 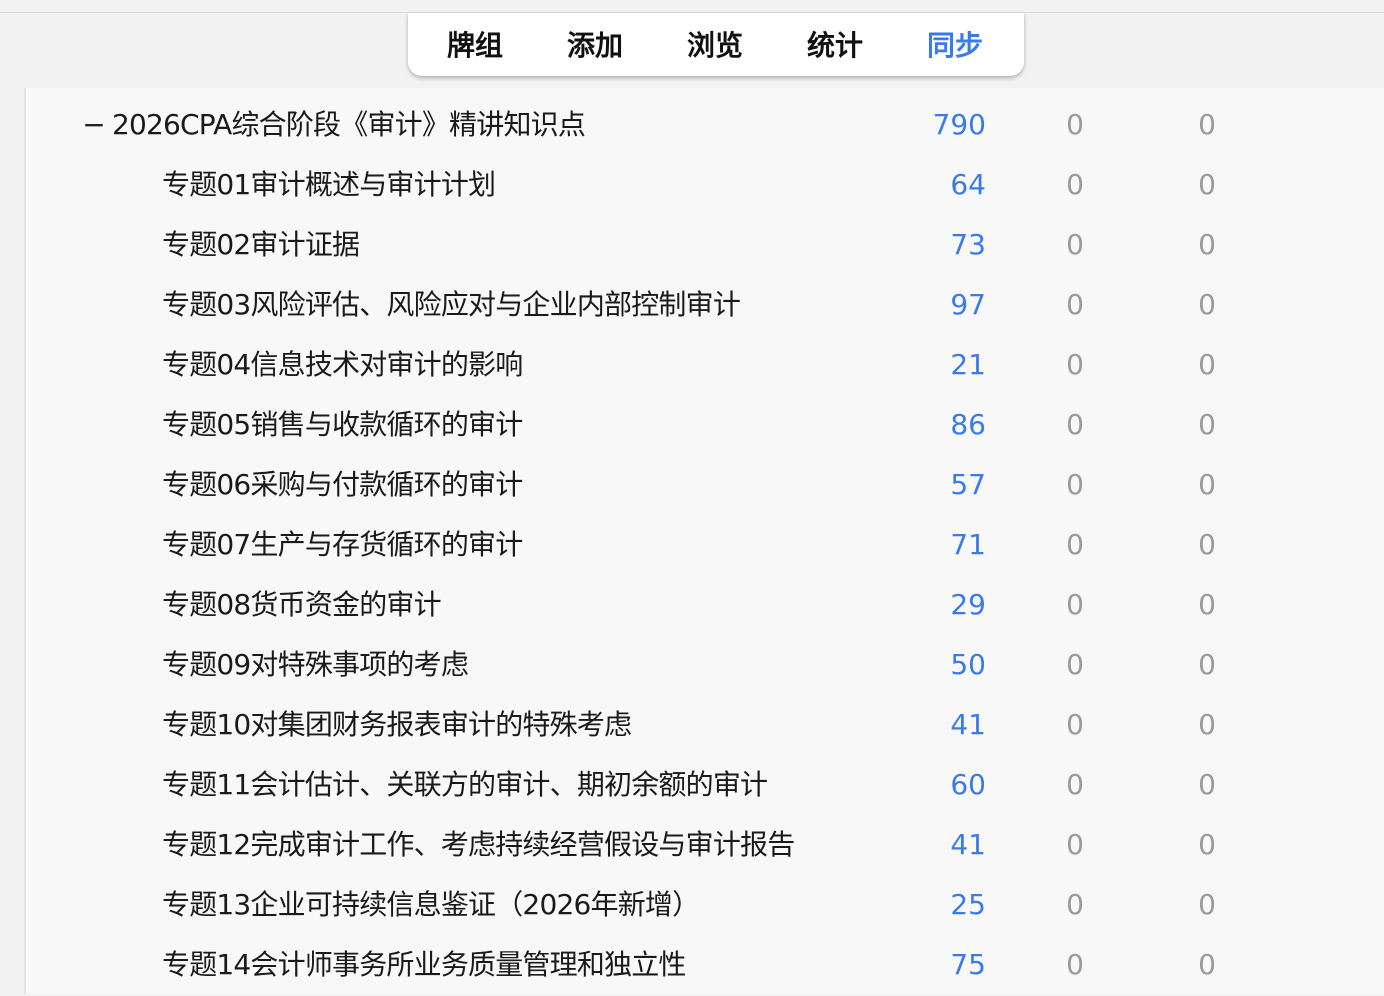 I want to click on collapse-toggle: −, so click(x=94, y=125).